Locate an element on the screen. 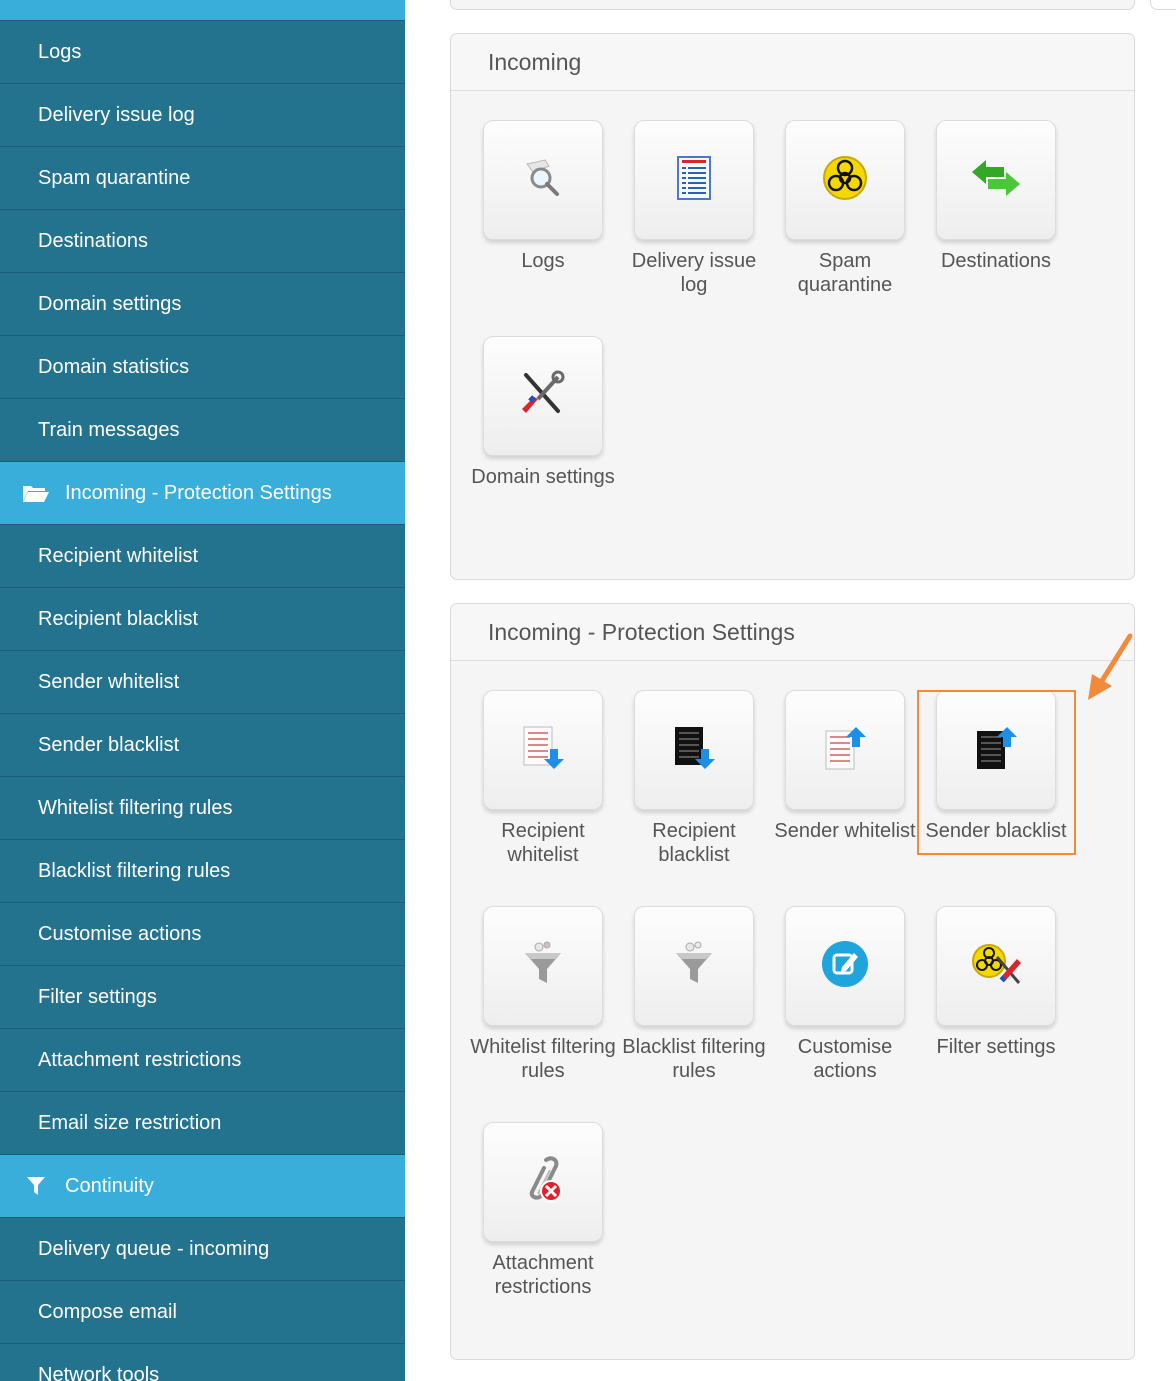 The height and width of the screenshot is (1381, 1176). tile-spam-quarantine: Spam quarantine is located at coordinates (845, 208).